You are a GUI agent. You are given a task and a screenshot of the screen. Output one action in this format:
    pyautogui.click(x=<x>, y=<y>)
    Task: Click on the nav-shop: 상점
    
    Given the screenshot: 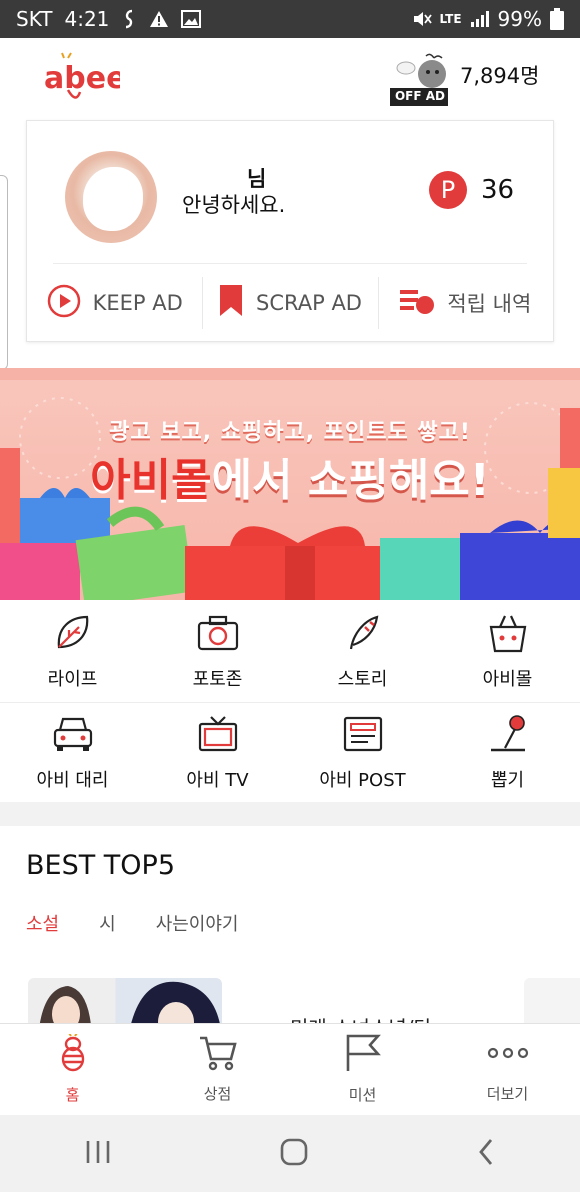 What is the action you would take?
    pyautogui.click(x=217, y=1069)
    